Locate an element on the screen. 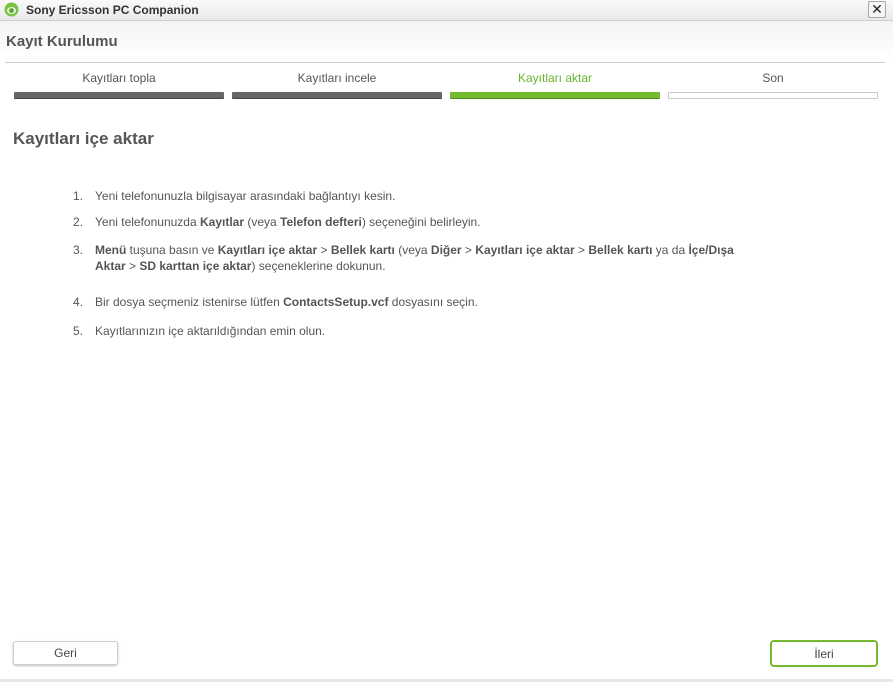 The width and height of the screenshot is (893, 682). step-progress-review is located at coordinates (337, 95).